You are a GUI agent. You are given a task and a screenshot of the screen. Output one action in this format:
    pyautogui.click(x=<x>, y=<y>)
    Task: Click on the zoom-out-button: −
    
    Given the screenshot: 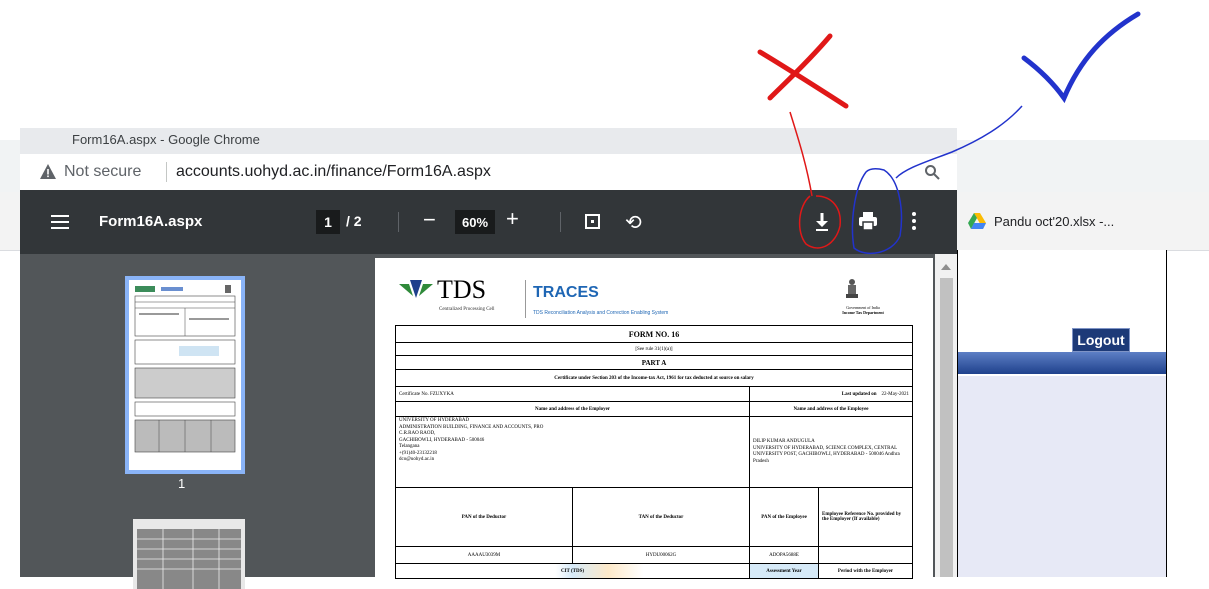 What is the action you would take?
    pyautogui.click(x=429, y=220)
    